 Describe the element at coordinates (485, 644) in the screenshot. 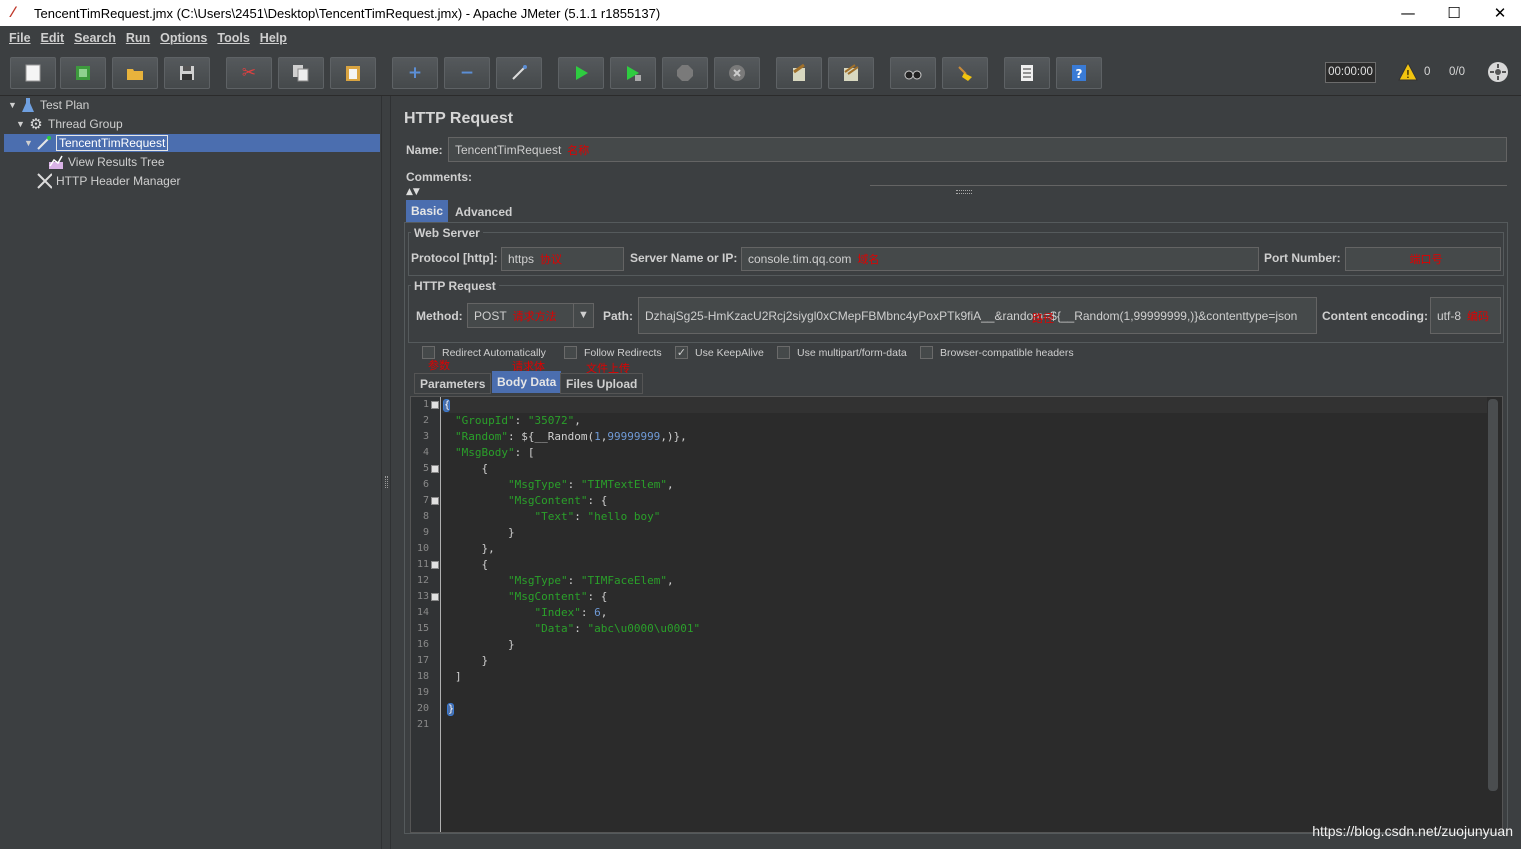

I see `code-line: }` at that location.